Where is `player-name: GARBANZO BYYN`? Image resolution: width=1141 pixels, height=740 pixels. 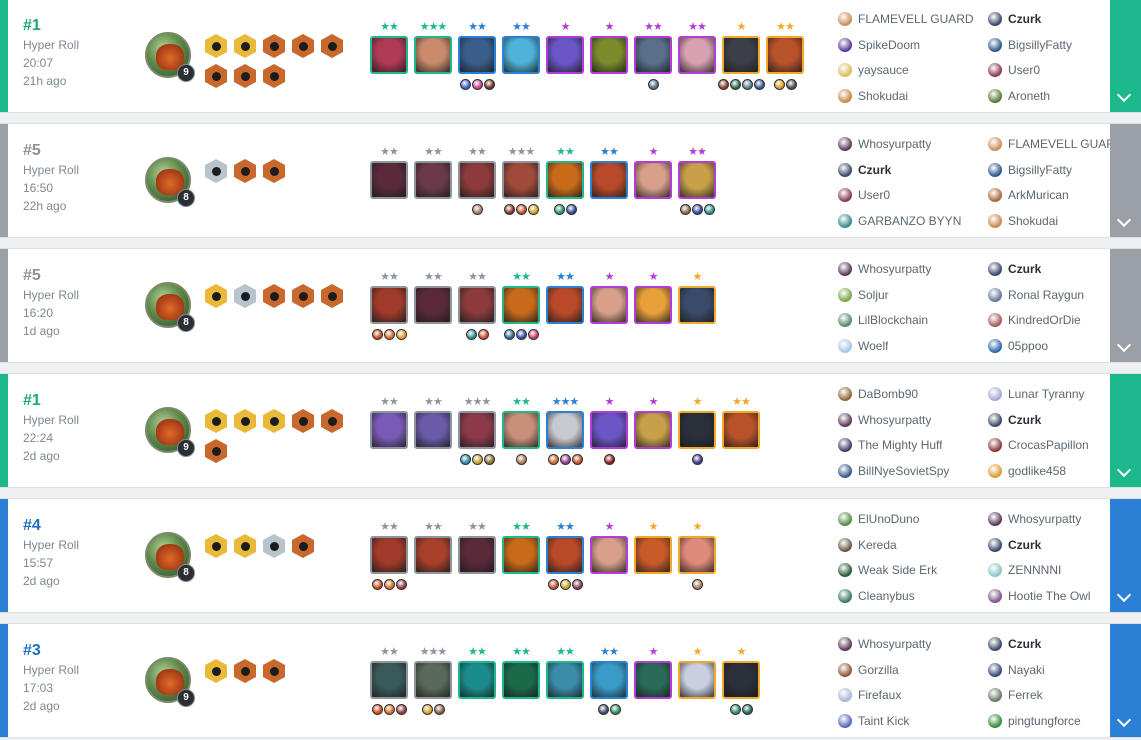 player-name: GARBANZO BYYN is located at coordinates (909, 221).